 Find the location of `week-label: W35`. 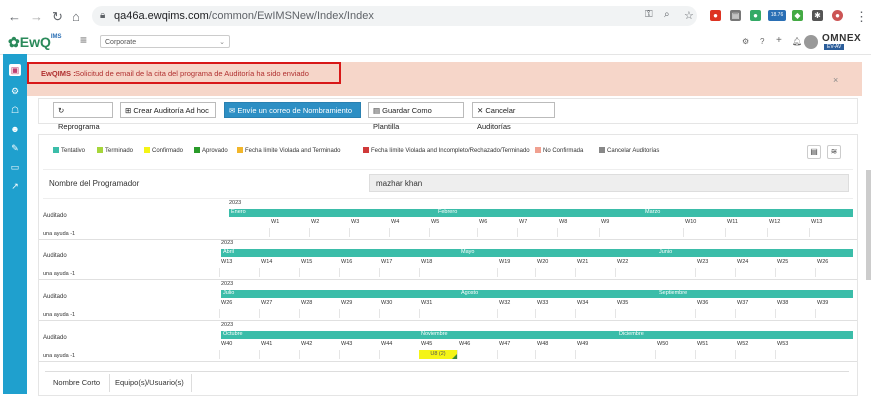

week-label: W35 is located at coordinates (623, 303).